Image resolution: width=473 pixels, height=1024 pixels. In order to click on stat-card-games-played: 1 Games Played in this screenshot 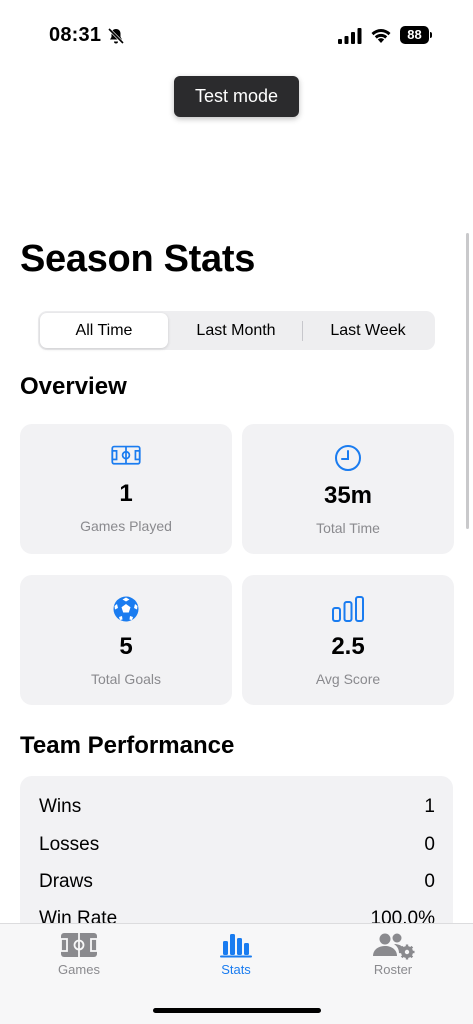, I will do `click(126, 489)`.